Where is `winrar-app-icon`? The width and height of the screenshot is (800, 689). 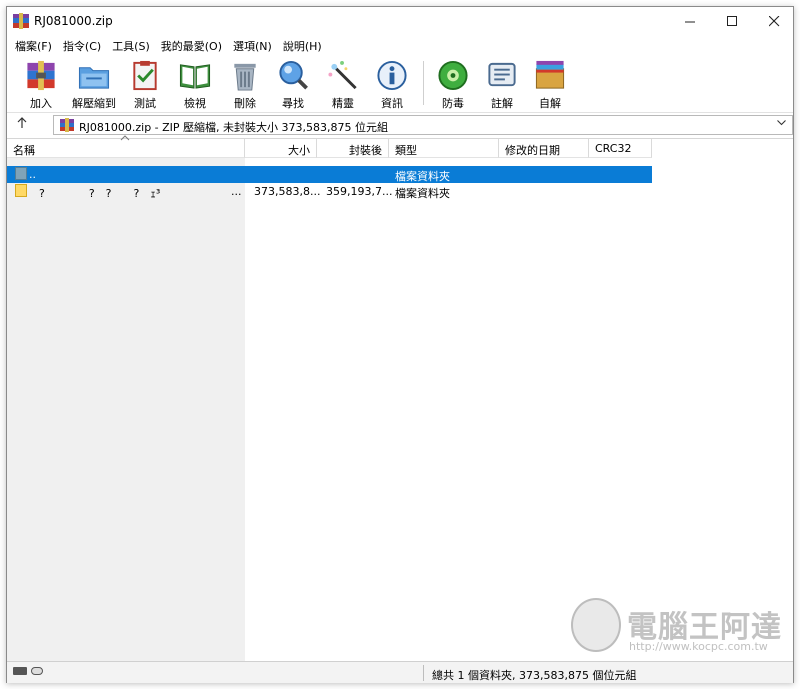
winrar-app-icon is located at coordinates (21, 21).